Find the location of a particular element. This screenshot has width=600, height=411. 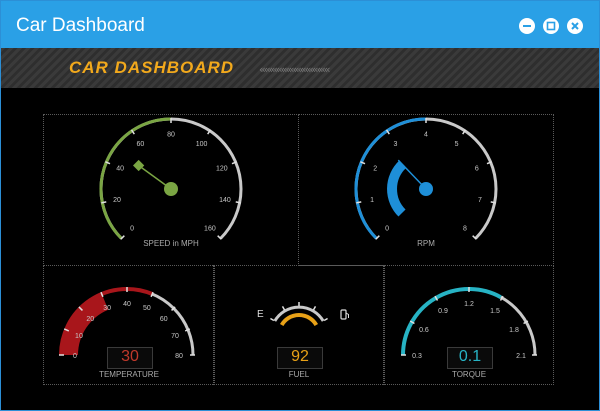

gauge-tick-label: 140 is located at coordinates (225, 200).